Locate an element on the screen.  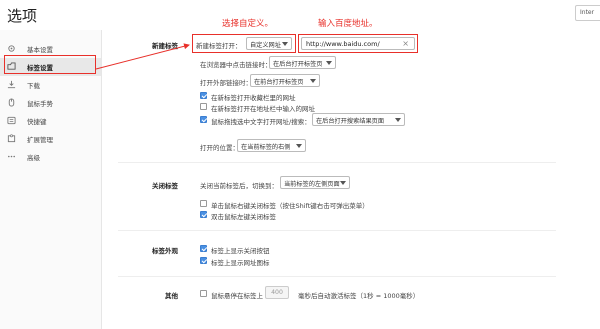
browser-click-label: 在浏览器中点击链接时： is located at coordinates (236, 65).